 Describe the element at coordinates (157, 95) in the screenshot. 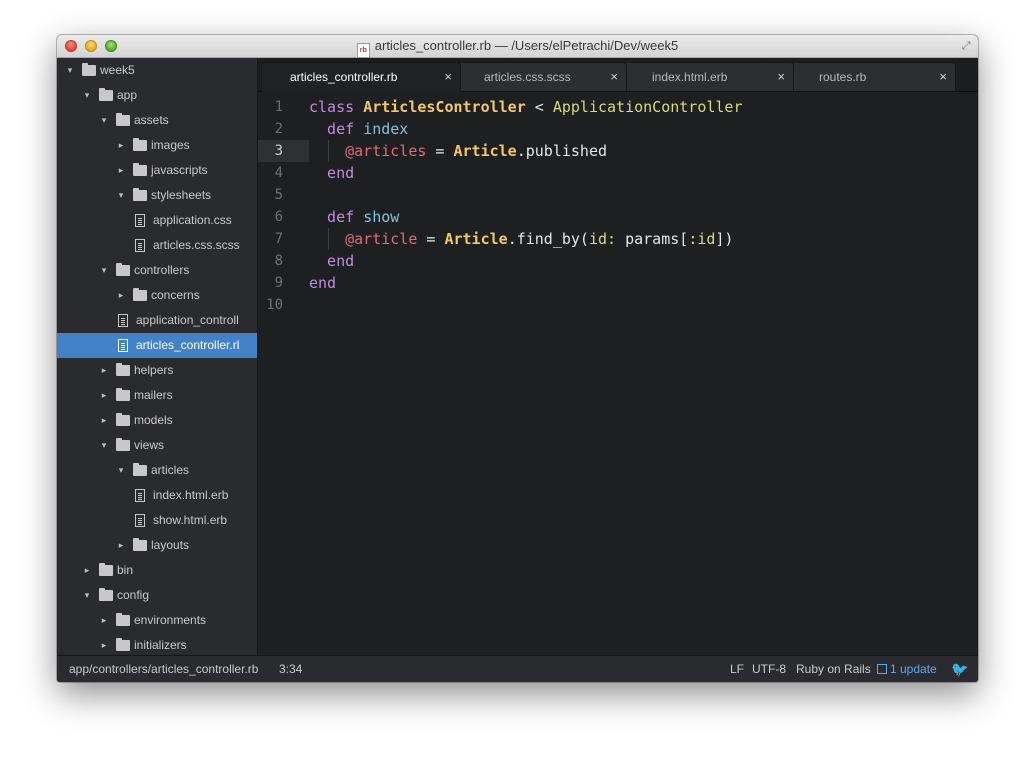

I see `tree-folder: ▾ app` at that location.